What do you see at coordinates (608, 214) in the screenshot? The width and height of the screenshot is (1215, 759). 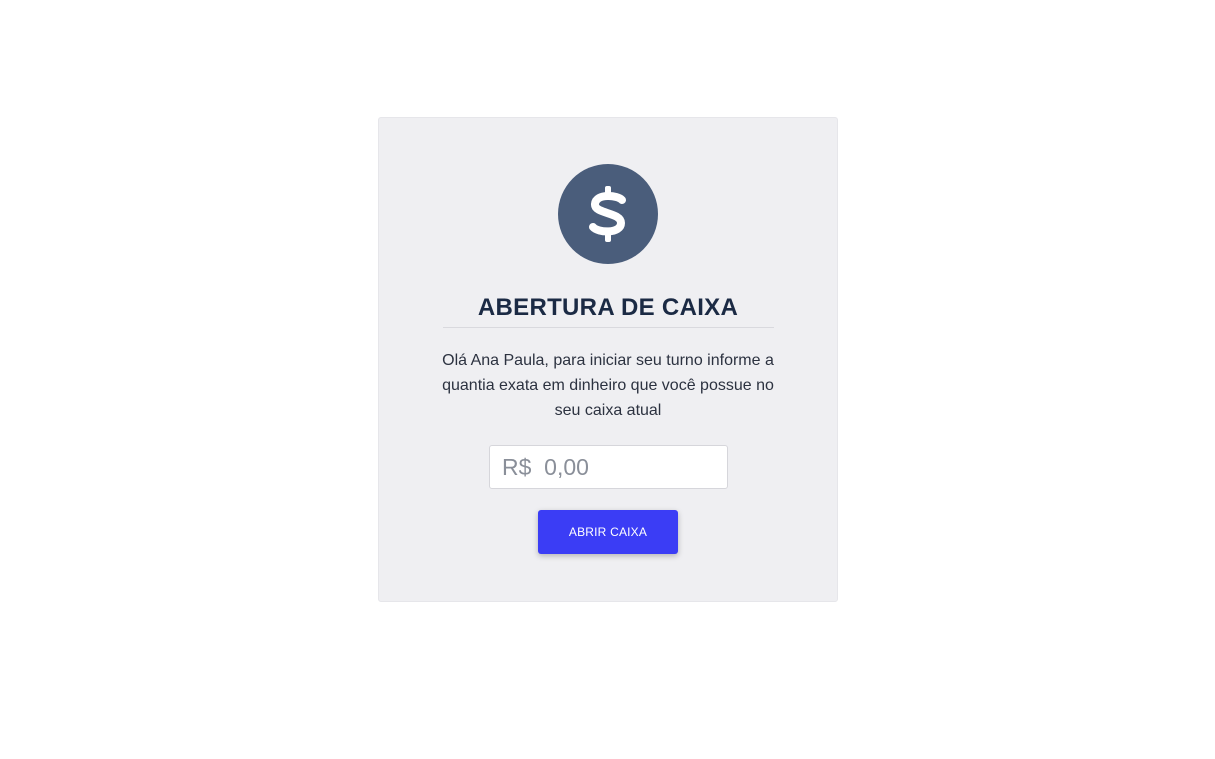 I see `dollar-icon` at bounding box center [608, 214].